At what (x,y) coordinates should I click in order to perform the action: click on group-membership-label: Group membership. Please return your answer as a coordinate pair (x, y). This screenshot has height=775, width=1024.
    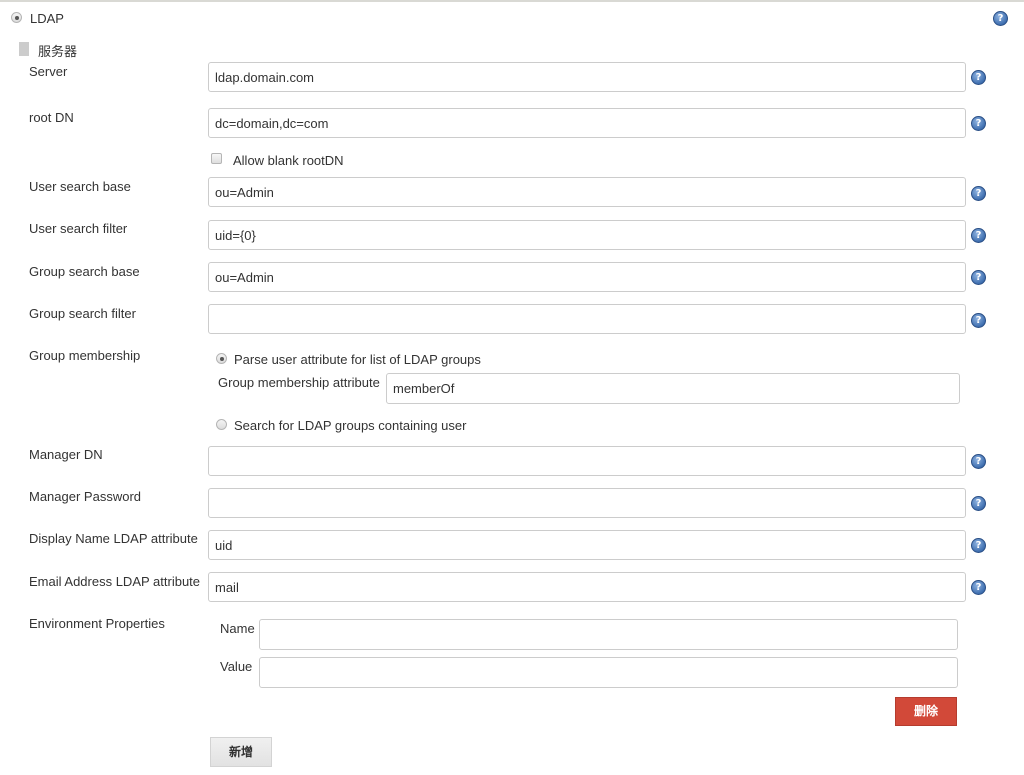
    Looking at the image, I should click on (85, 355).